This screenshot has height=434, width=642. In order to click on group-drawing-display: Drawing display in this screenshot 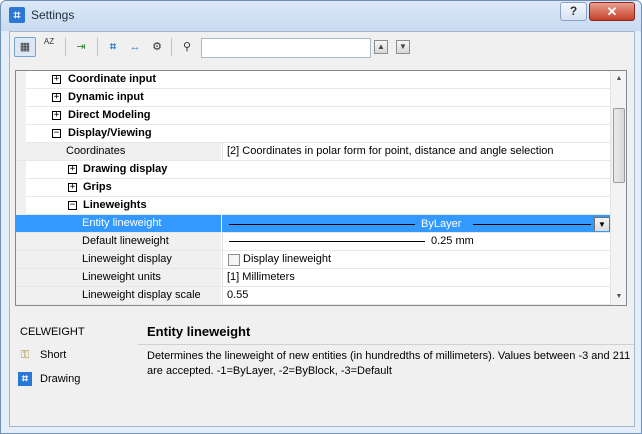, I will do `click(125, 169)`.